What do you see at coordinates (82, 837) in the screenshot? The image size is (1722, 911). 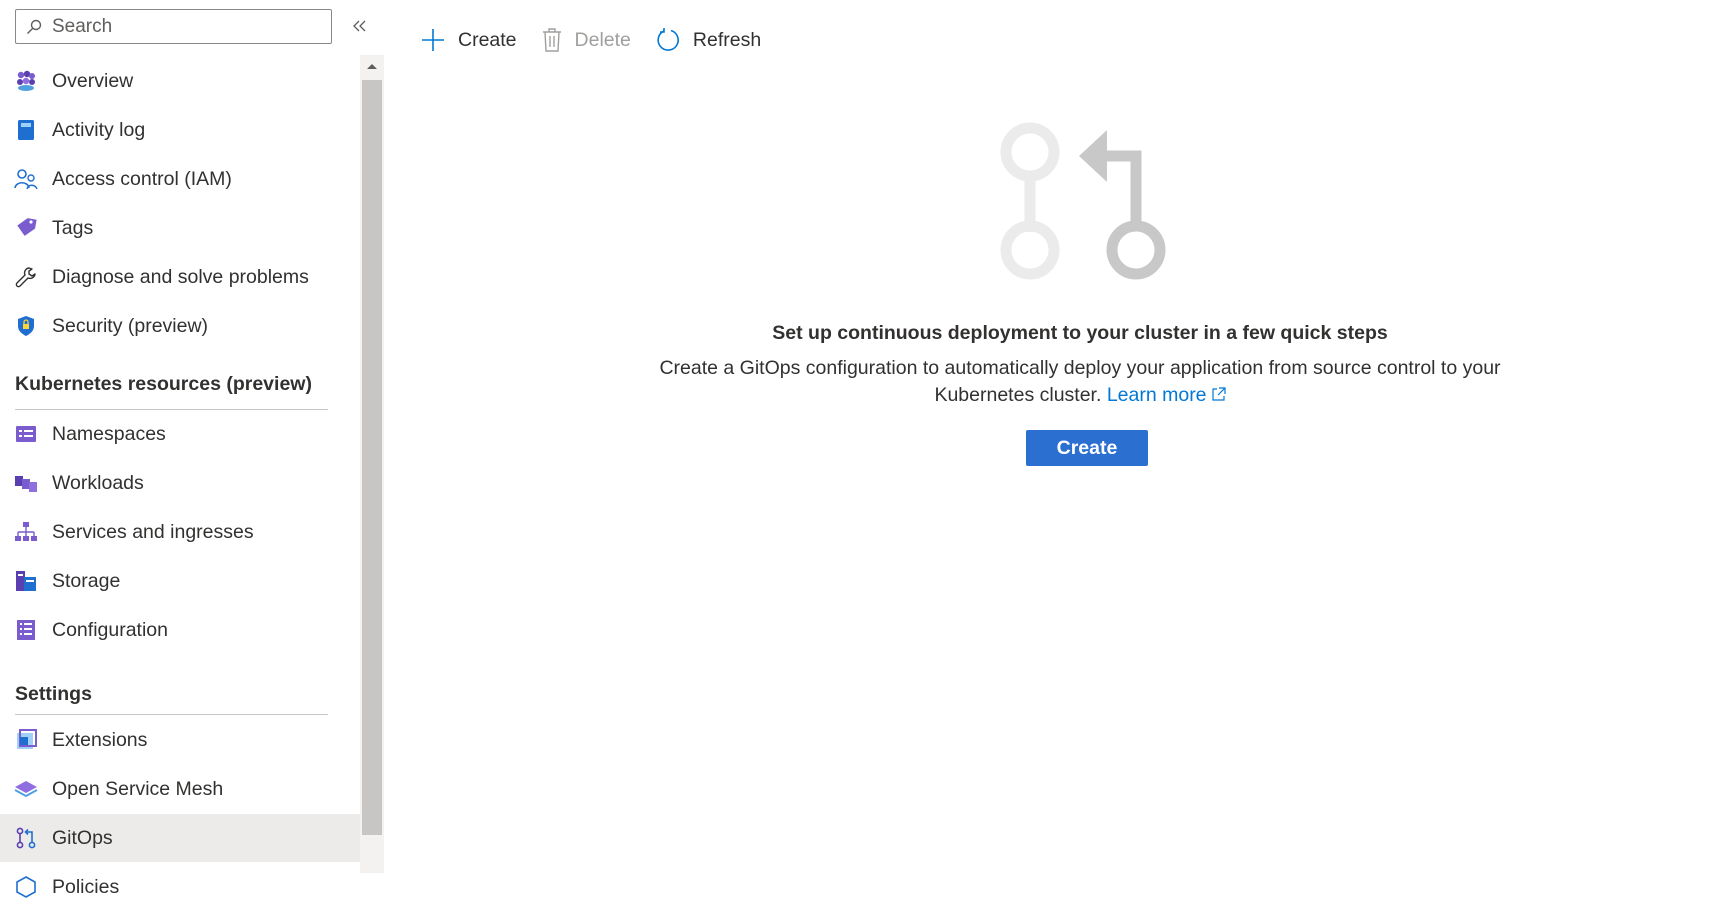 I see `nav-item-label: GitOps` at bounding box center [82, 837].